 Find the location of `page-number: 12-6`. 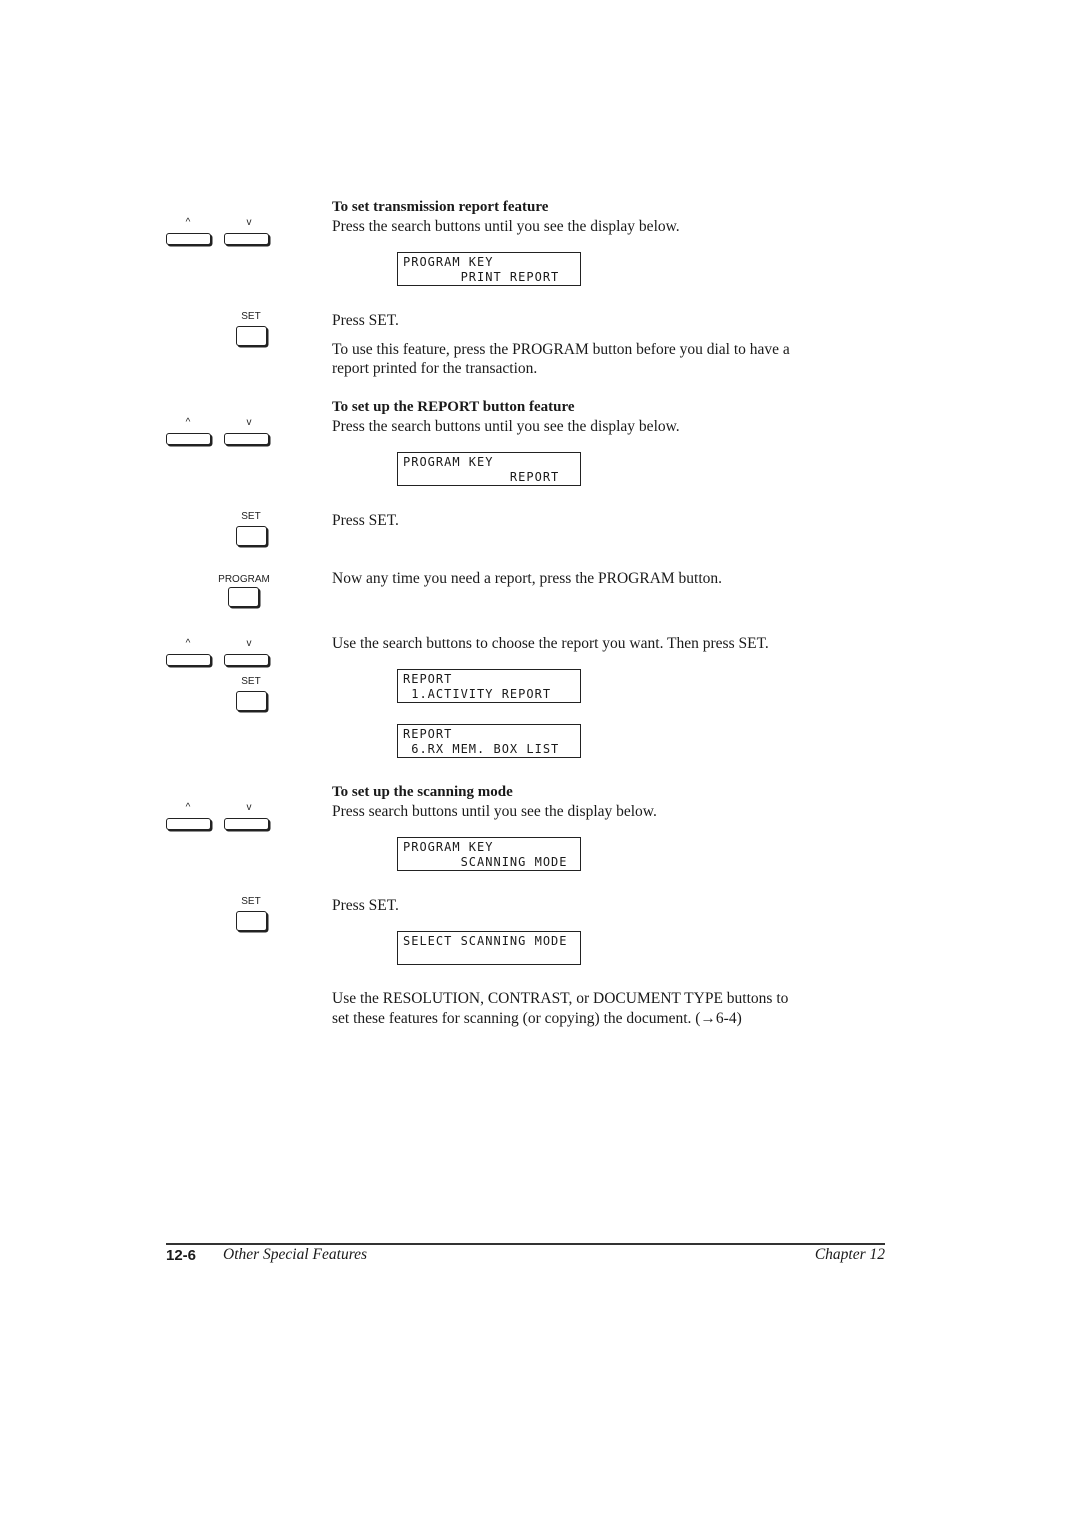

page-number: 12-6 is located at coordinates (181, 1255).